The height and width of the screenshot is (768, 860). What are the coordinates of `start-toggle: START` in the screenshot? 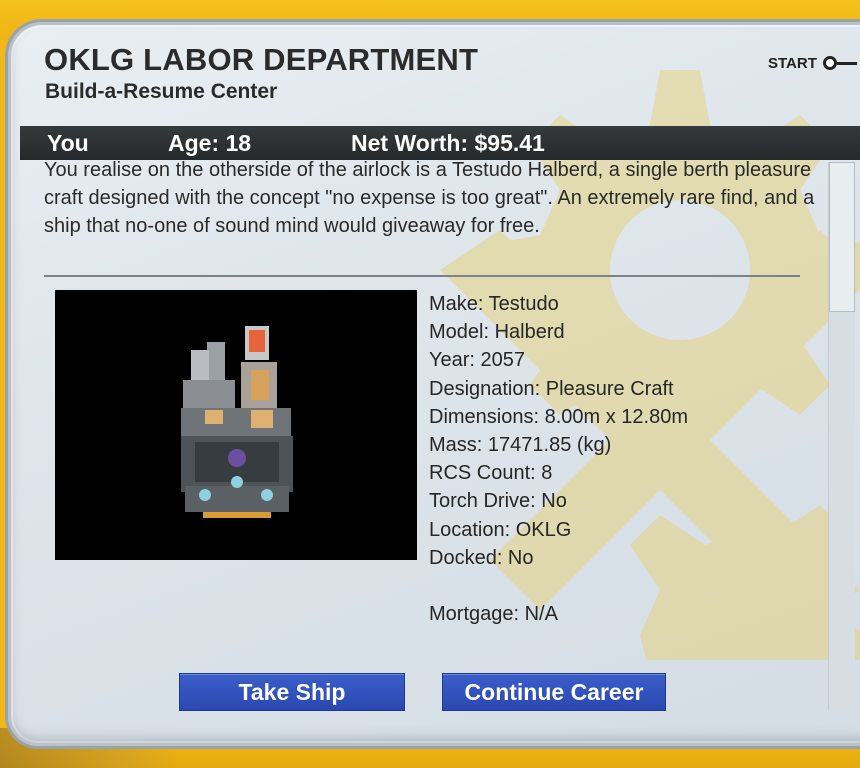 It's located at (812, 63).